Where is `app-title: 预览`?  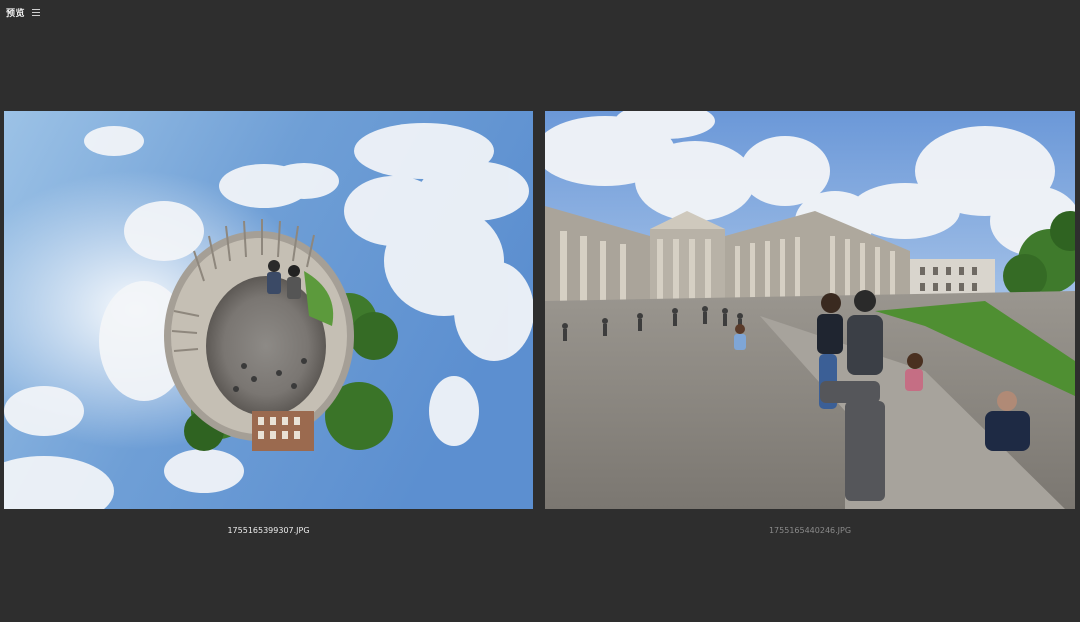
app-title: 预览 is located at coordinates (16, 13).